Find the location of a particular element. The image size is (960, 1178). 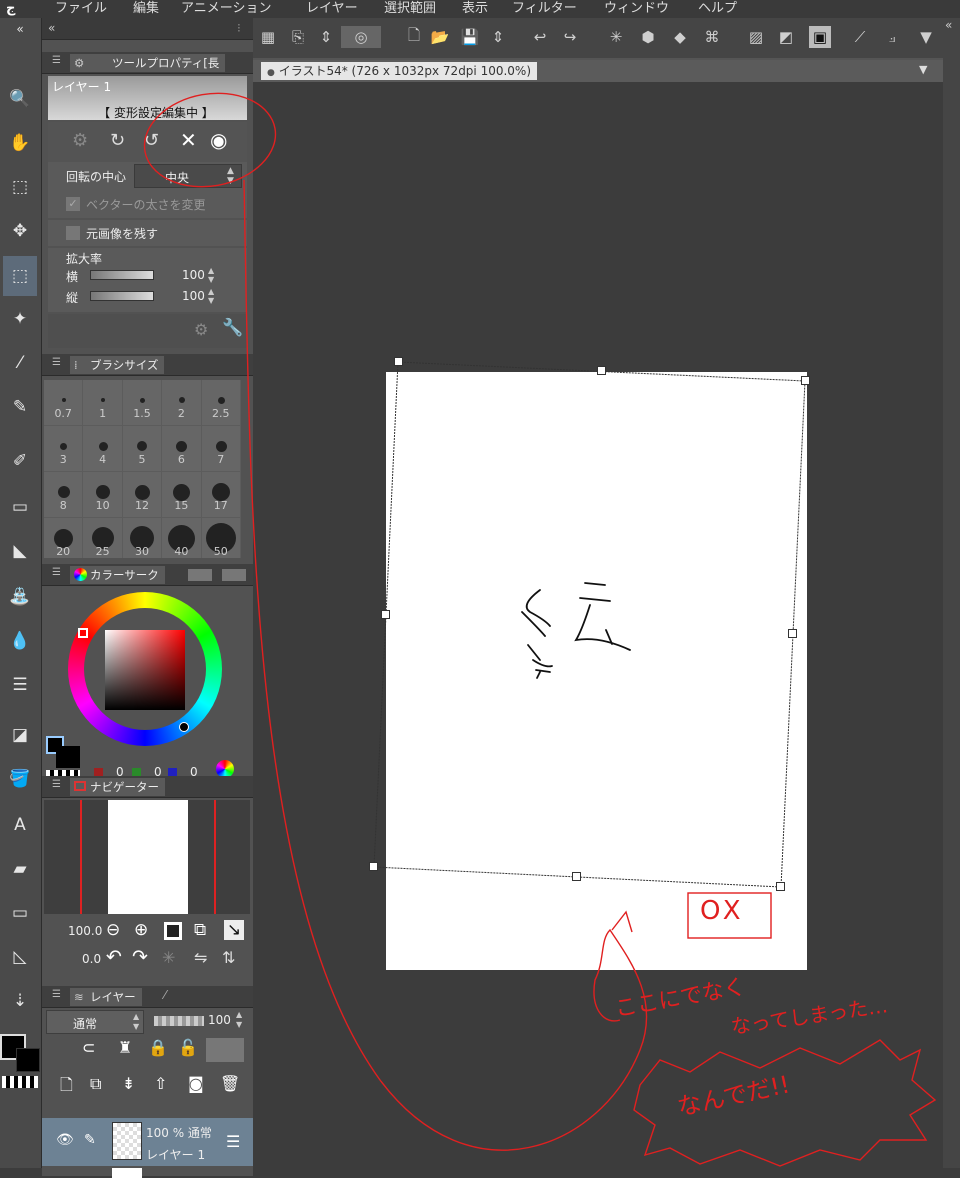

red-arrow-head is located at coordinates (622, 921).